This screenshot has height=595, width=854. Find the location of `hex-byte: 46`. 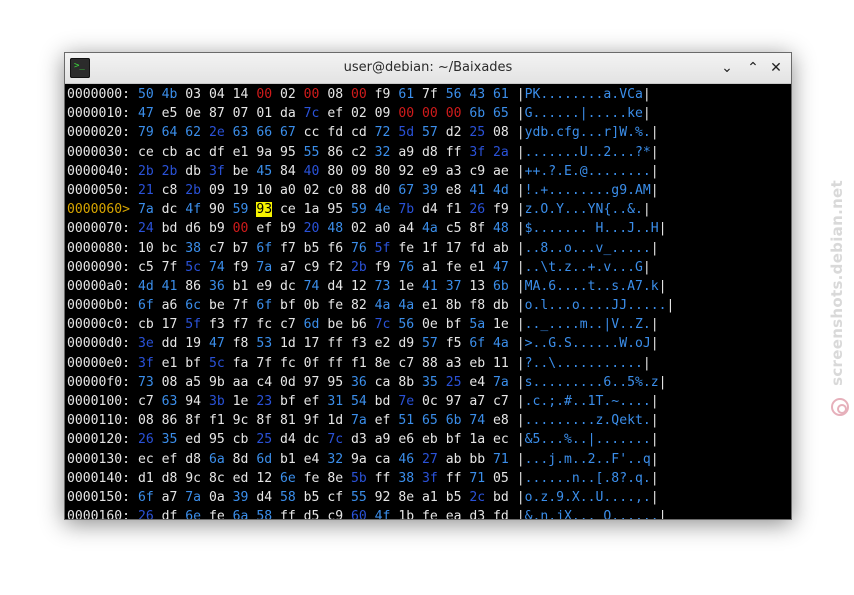

hex-byte: 46 is located at coordinates (406, 459).